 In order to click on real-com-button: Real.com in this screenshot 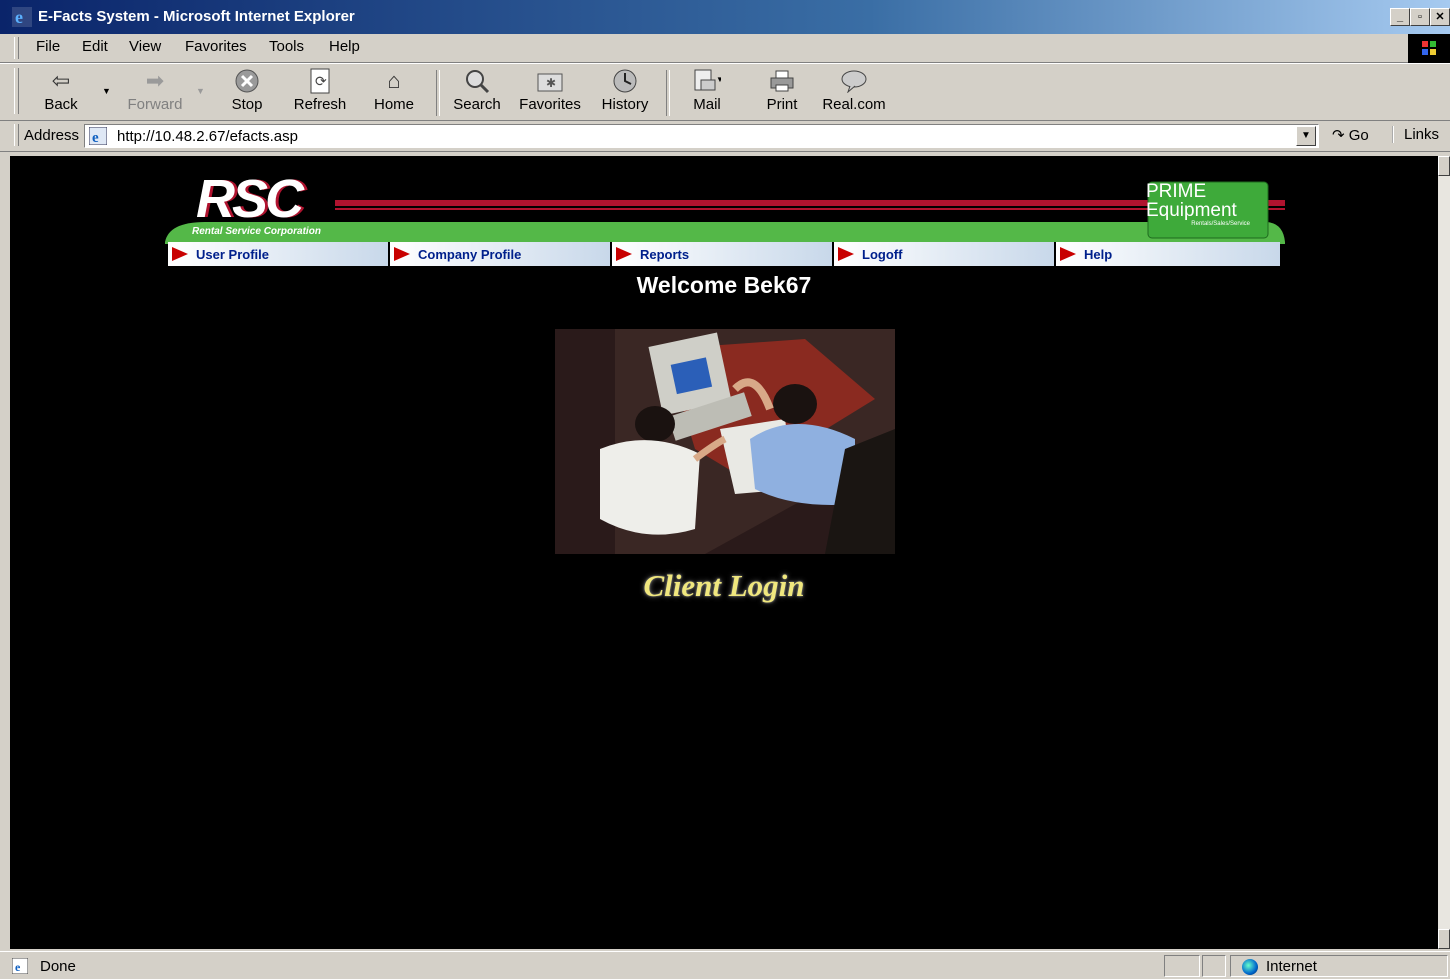, I will do `click(854, 90)`.